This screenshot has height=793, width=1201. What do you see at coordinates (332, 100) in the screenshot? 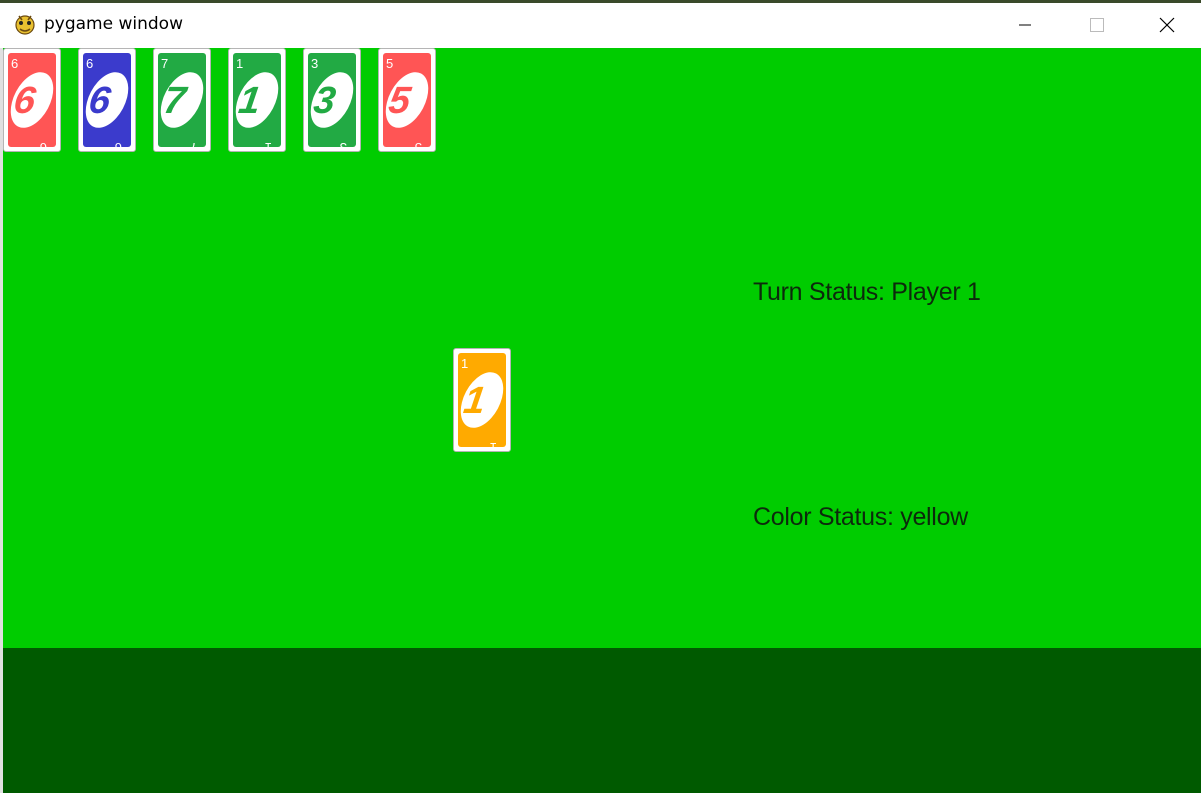
I see `hand-card: 333` at bounding box center [332, 100].